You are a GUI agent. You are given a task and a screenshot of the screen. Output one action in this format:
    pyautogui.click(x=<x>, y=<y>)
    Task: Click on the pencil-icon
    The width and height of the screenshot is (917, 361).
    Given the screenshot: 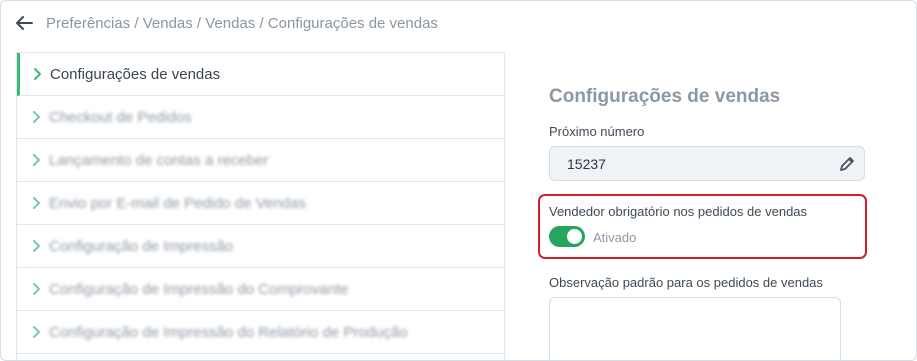 What is the action you would take?
    pyautogui.click(x=847, y=164)
    